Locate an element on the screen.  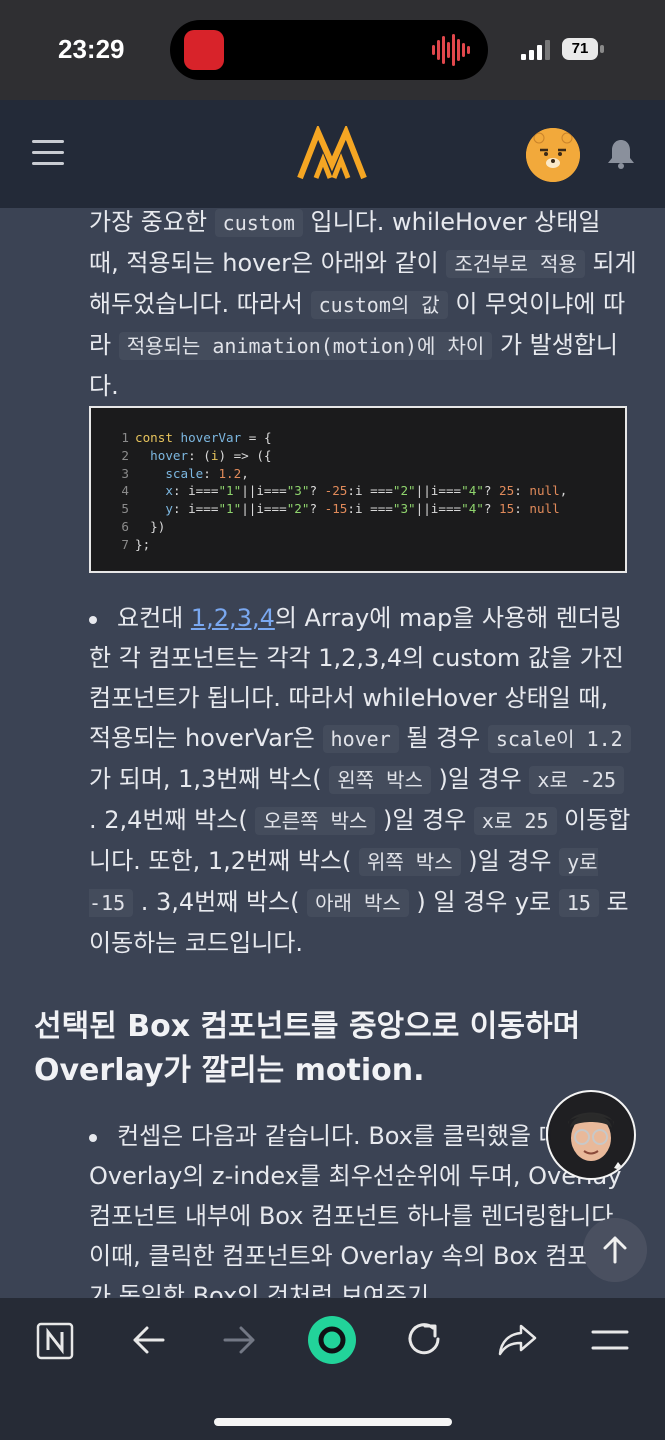
dynamic-island is located at coordinates (329, 50).